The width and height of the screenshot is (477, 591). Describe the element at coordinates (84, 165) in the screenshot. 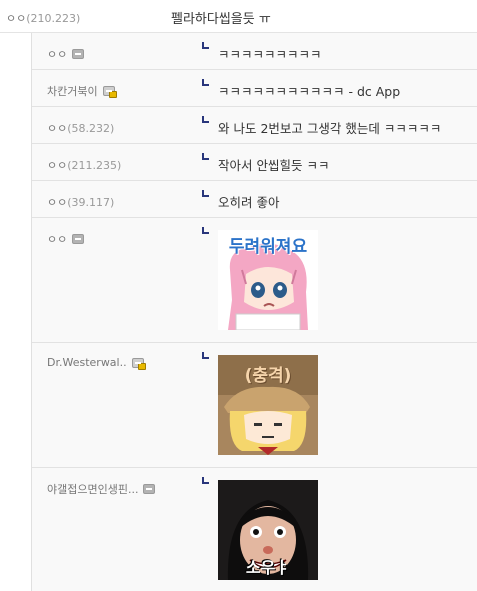

I see `reply-author: ㅇㅇ (211.235)` at that location.